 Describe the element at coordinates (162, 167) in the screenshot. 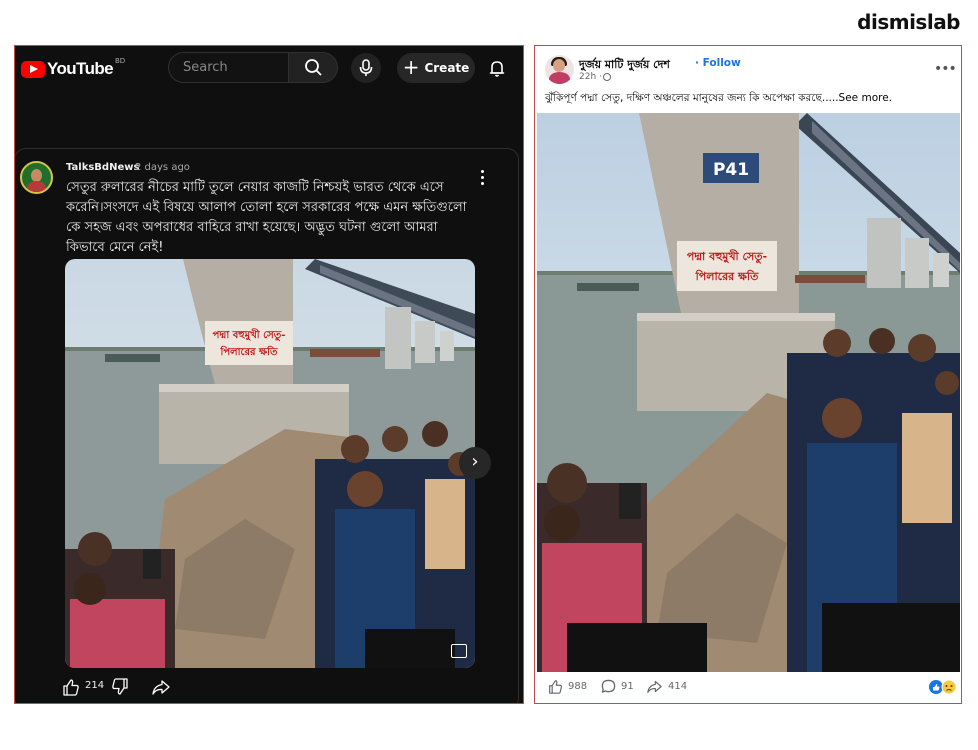

I see `post-time: 2 days ago` at that location.